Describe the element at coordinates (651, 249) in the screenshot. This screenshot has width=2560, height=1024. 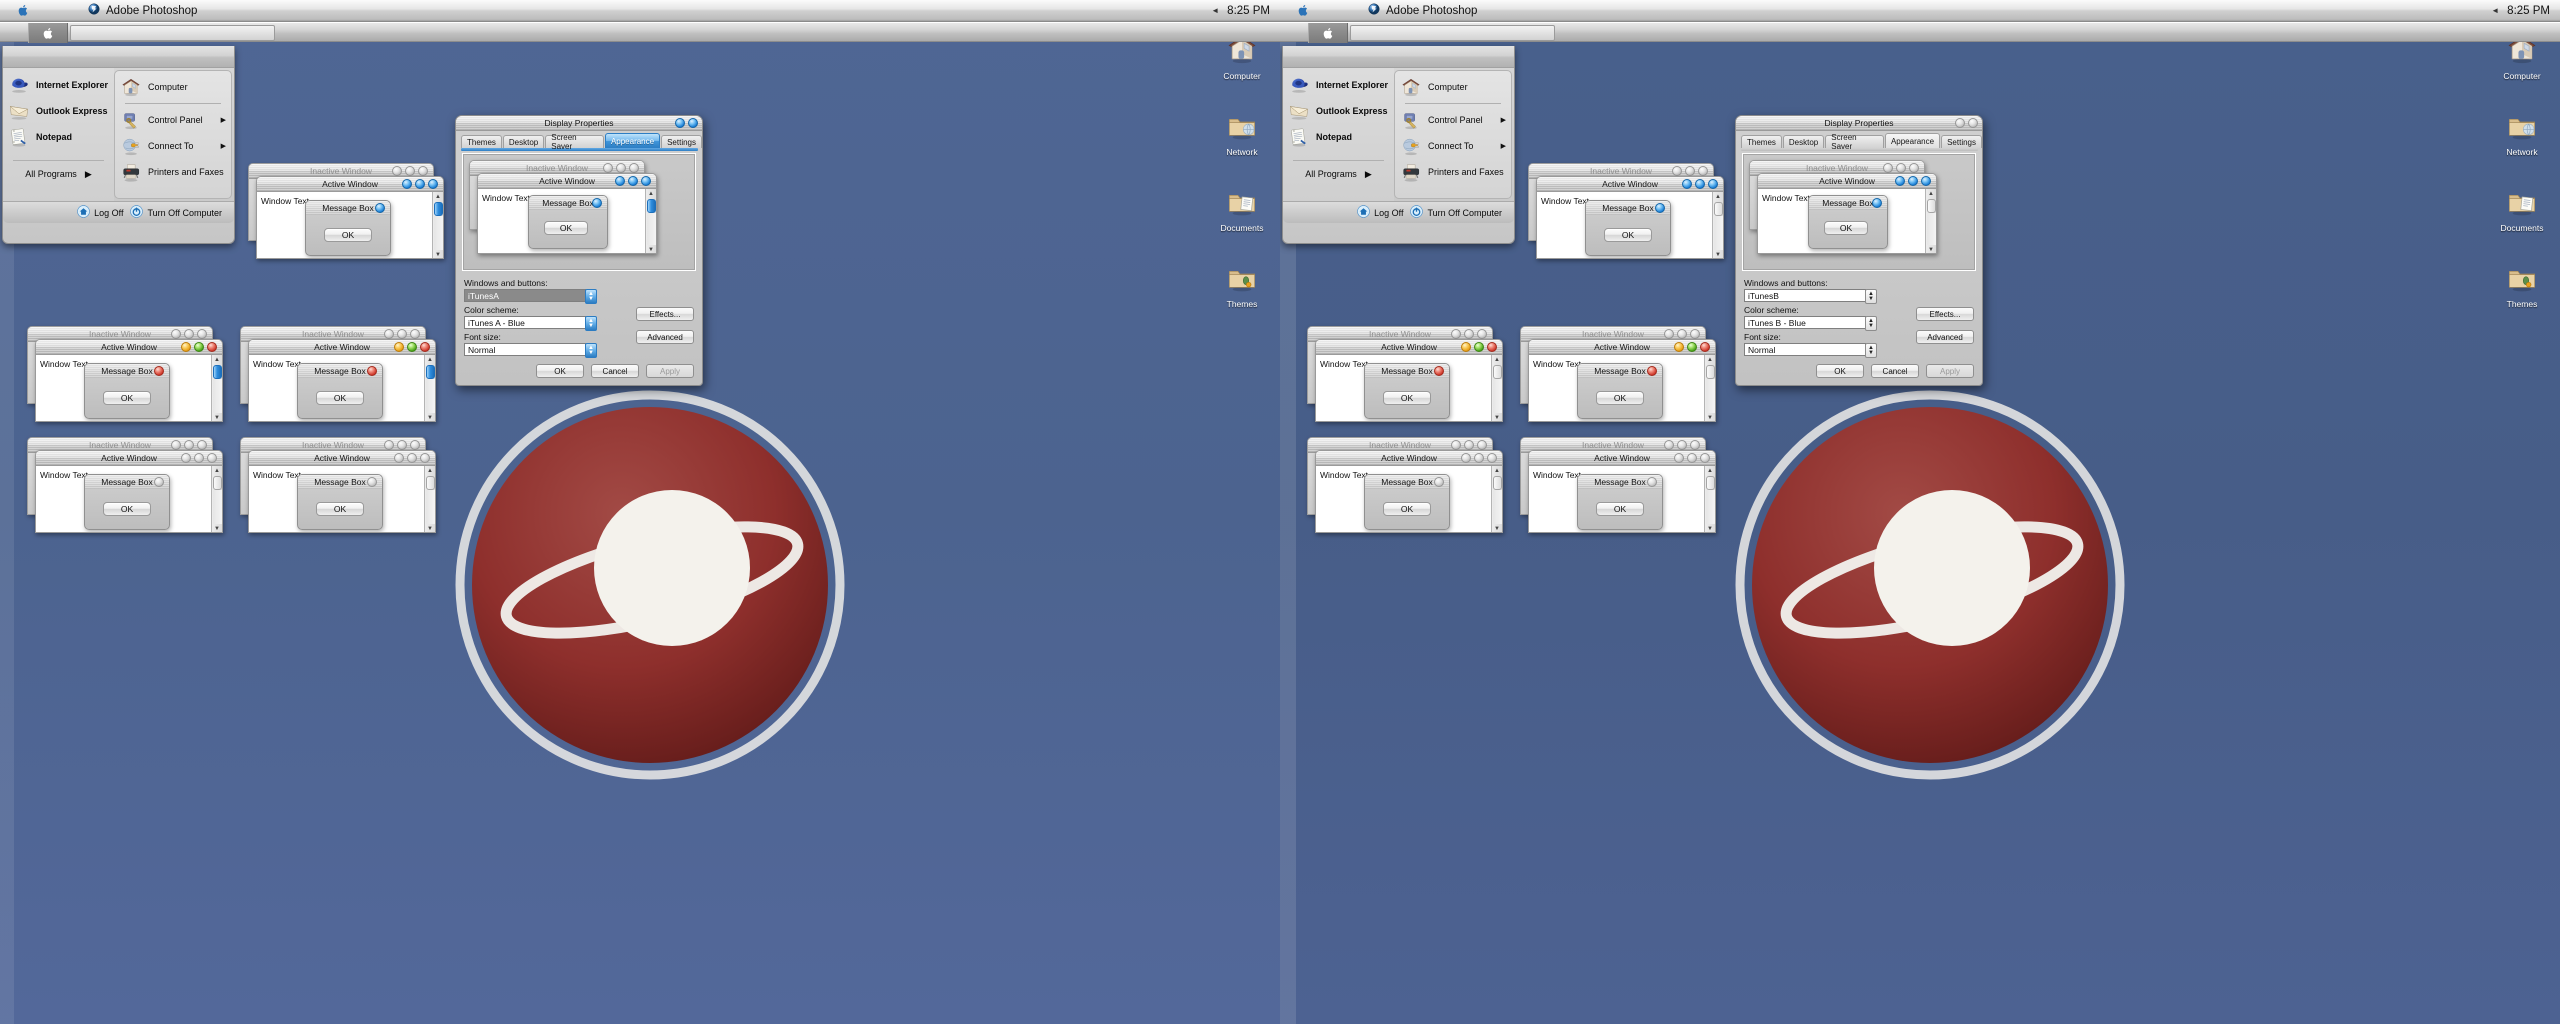
I see `preview-scroll-down-arrow-icon: ▼` at that location.